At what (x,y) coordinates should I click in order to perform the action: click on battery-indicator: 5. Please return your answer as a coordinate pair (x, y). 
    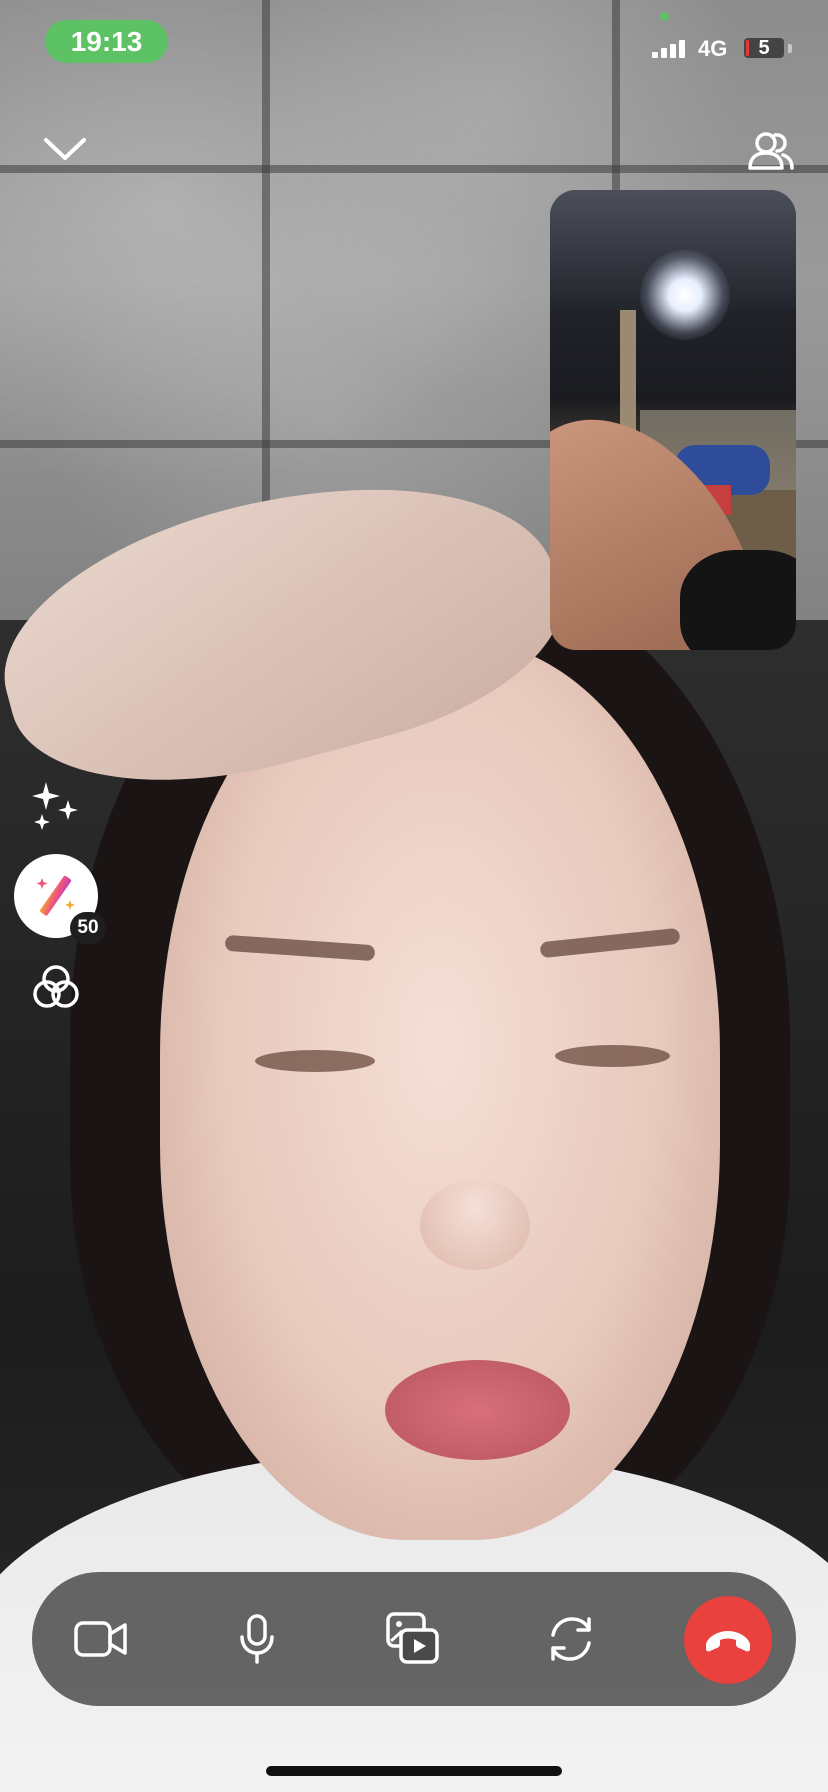
    Looking at the image, I should click on (764, 48).